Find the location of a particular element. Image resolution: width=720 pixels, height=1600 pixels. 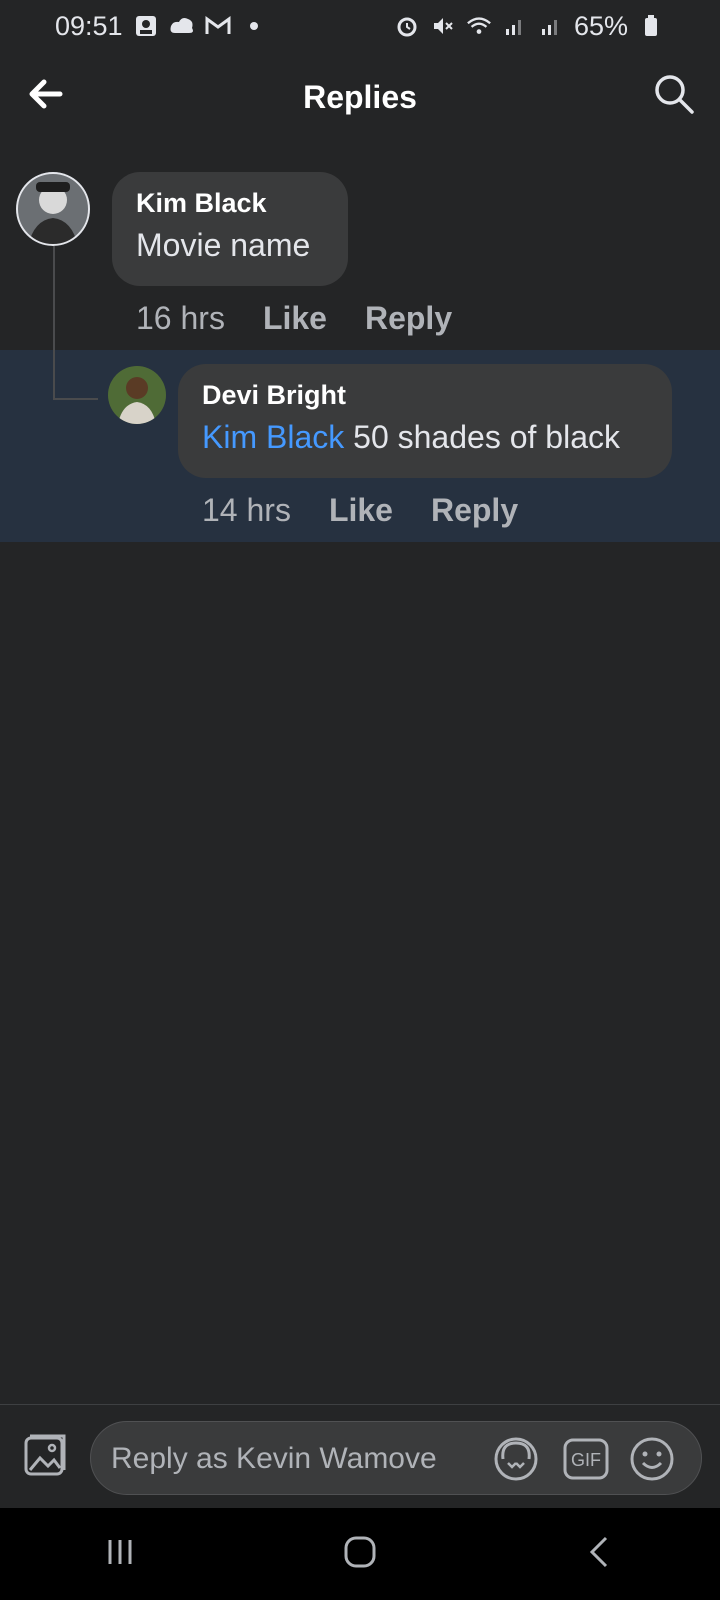

home-icon is located at coordinates (360, 1554).